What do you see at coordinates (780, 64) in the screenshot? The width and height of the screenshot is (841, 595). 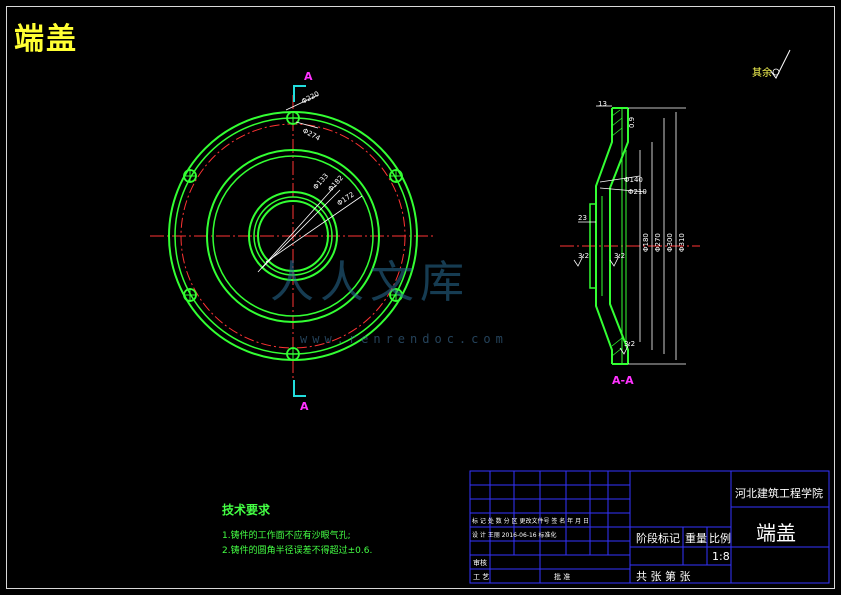 I see `roughness-symbol` at bounding box center [780, 64].